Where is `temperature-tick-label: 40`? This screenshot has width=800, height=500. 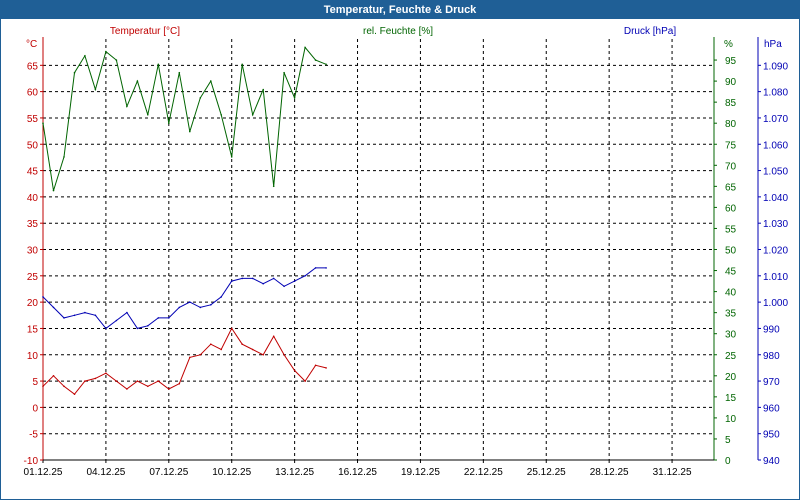 temperature-tick-label: 40 is located at coordinates (33, 198).